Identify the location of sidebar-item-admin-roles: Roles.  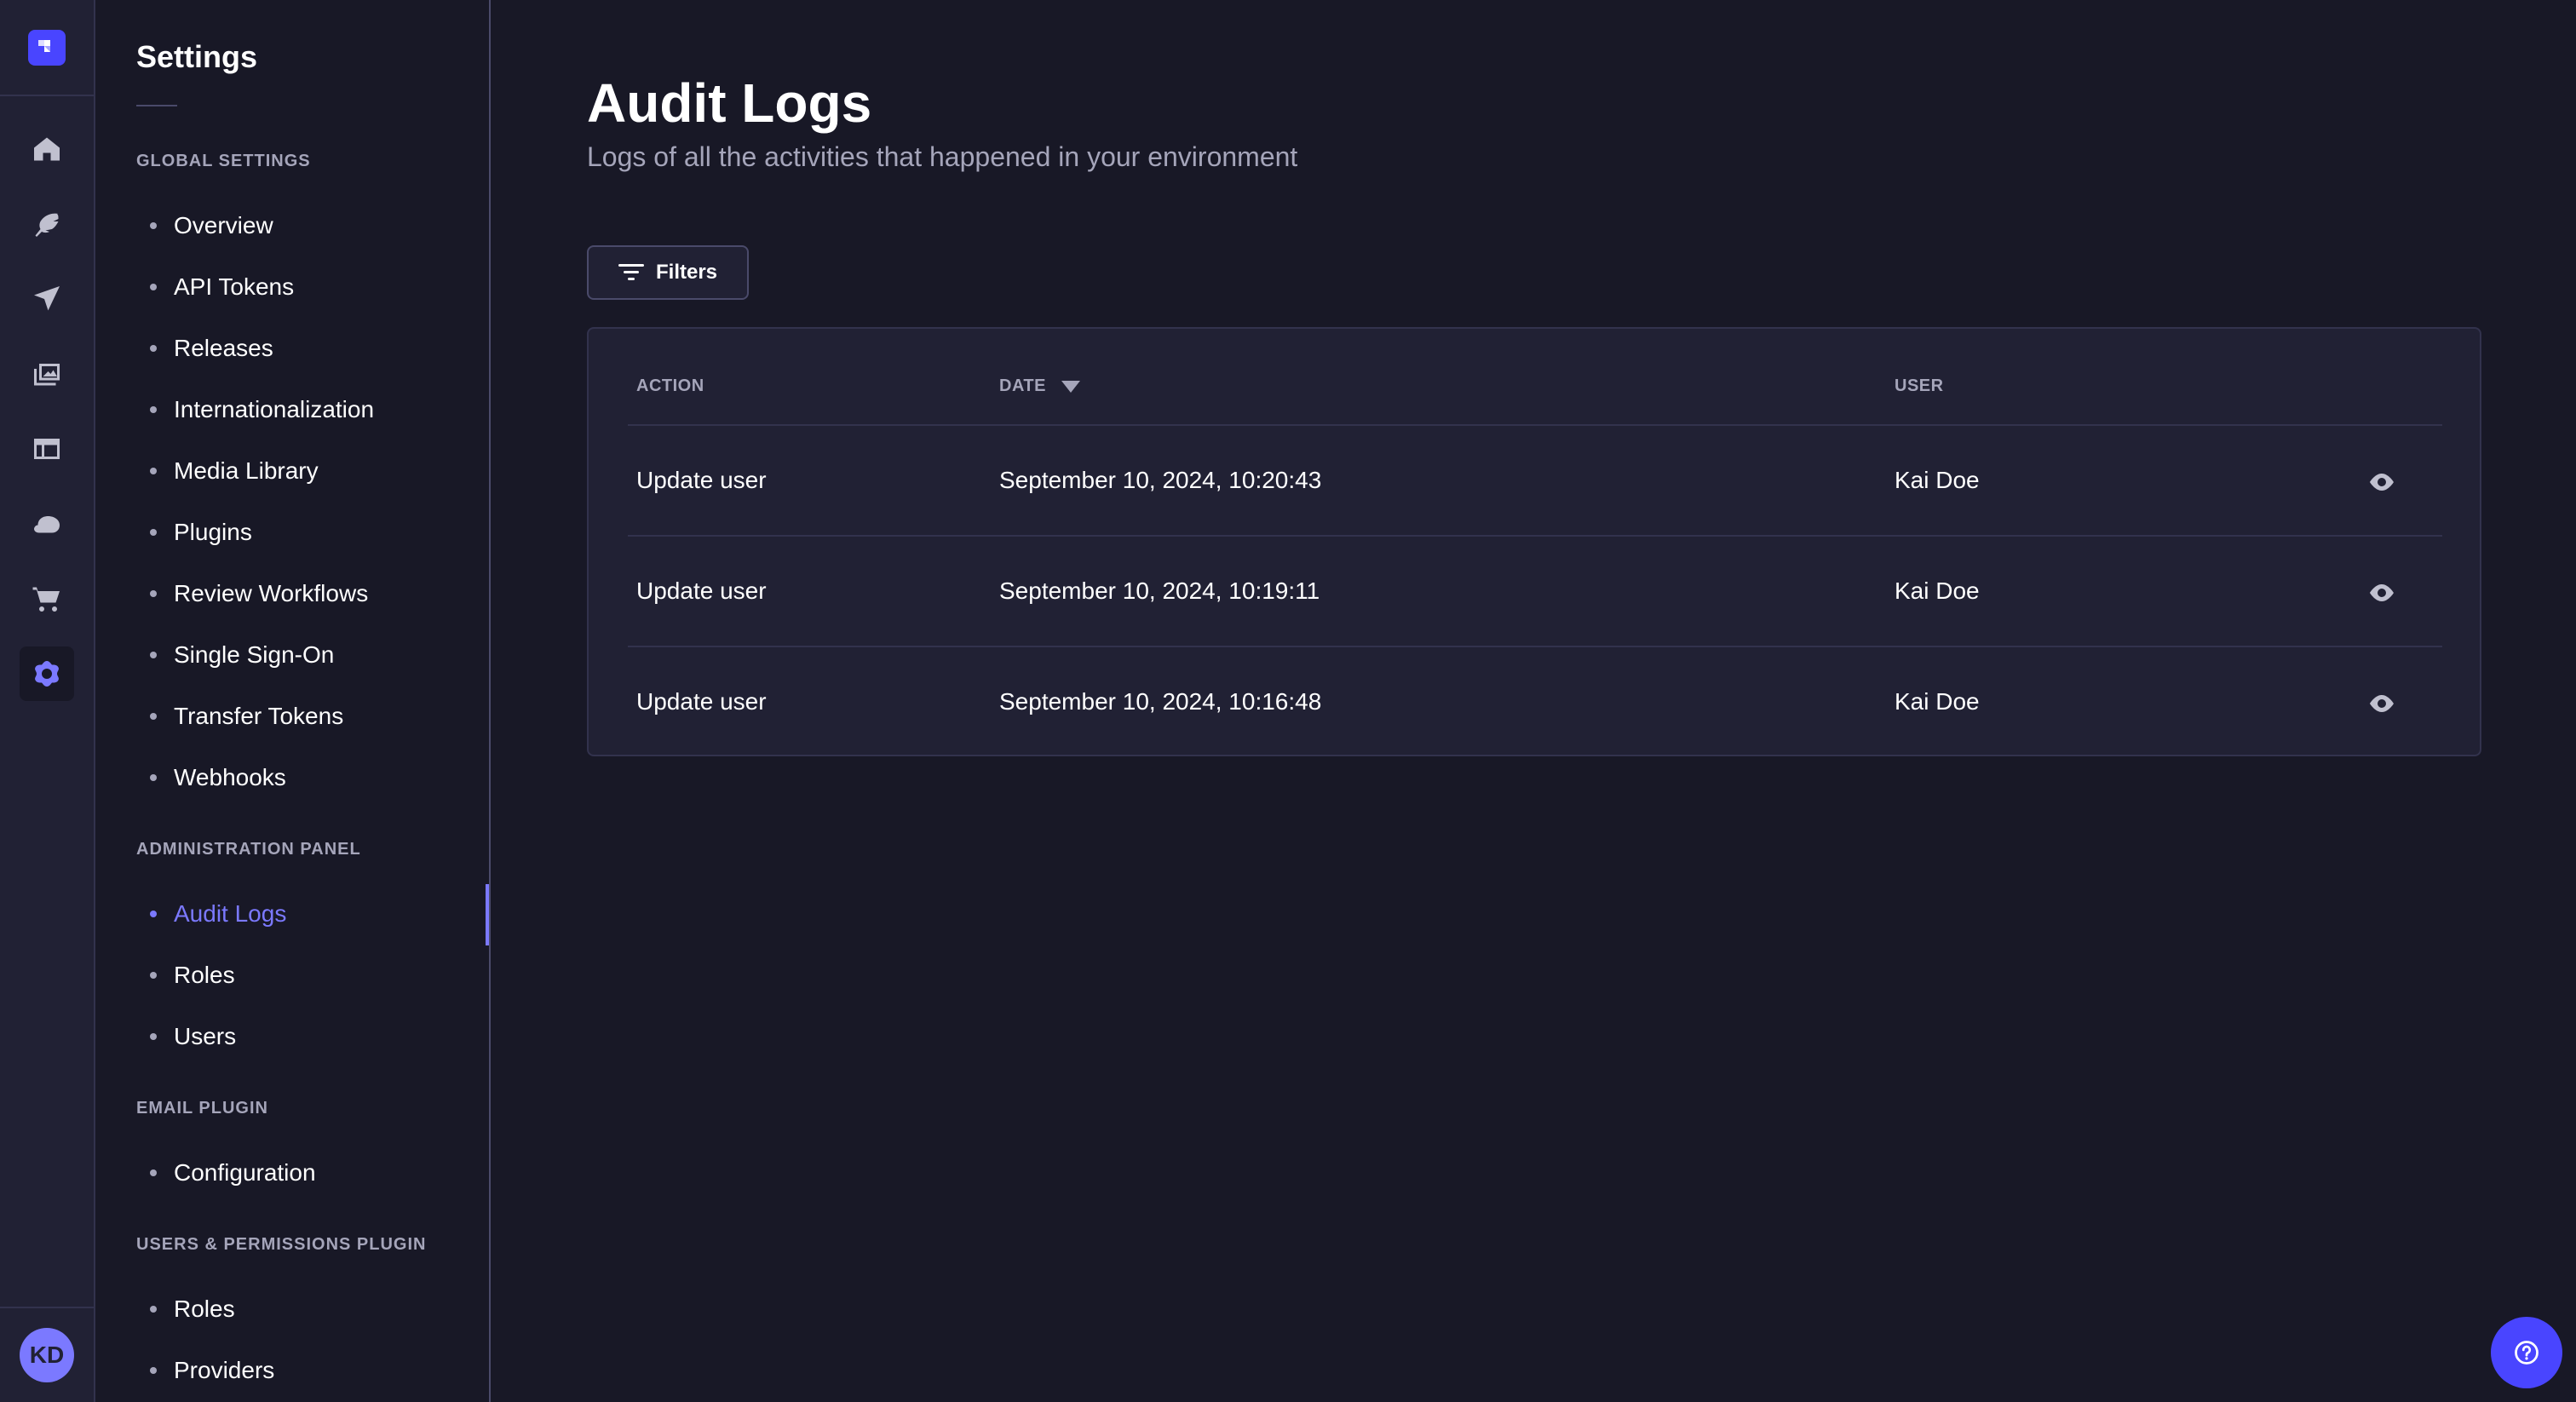
(193, 975).